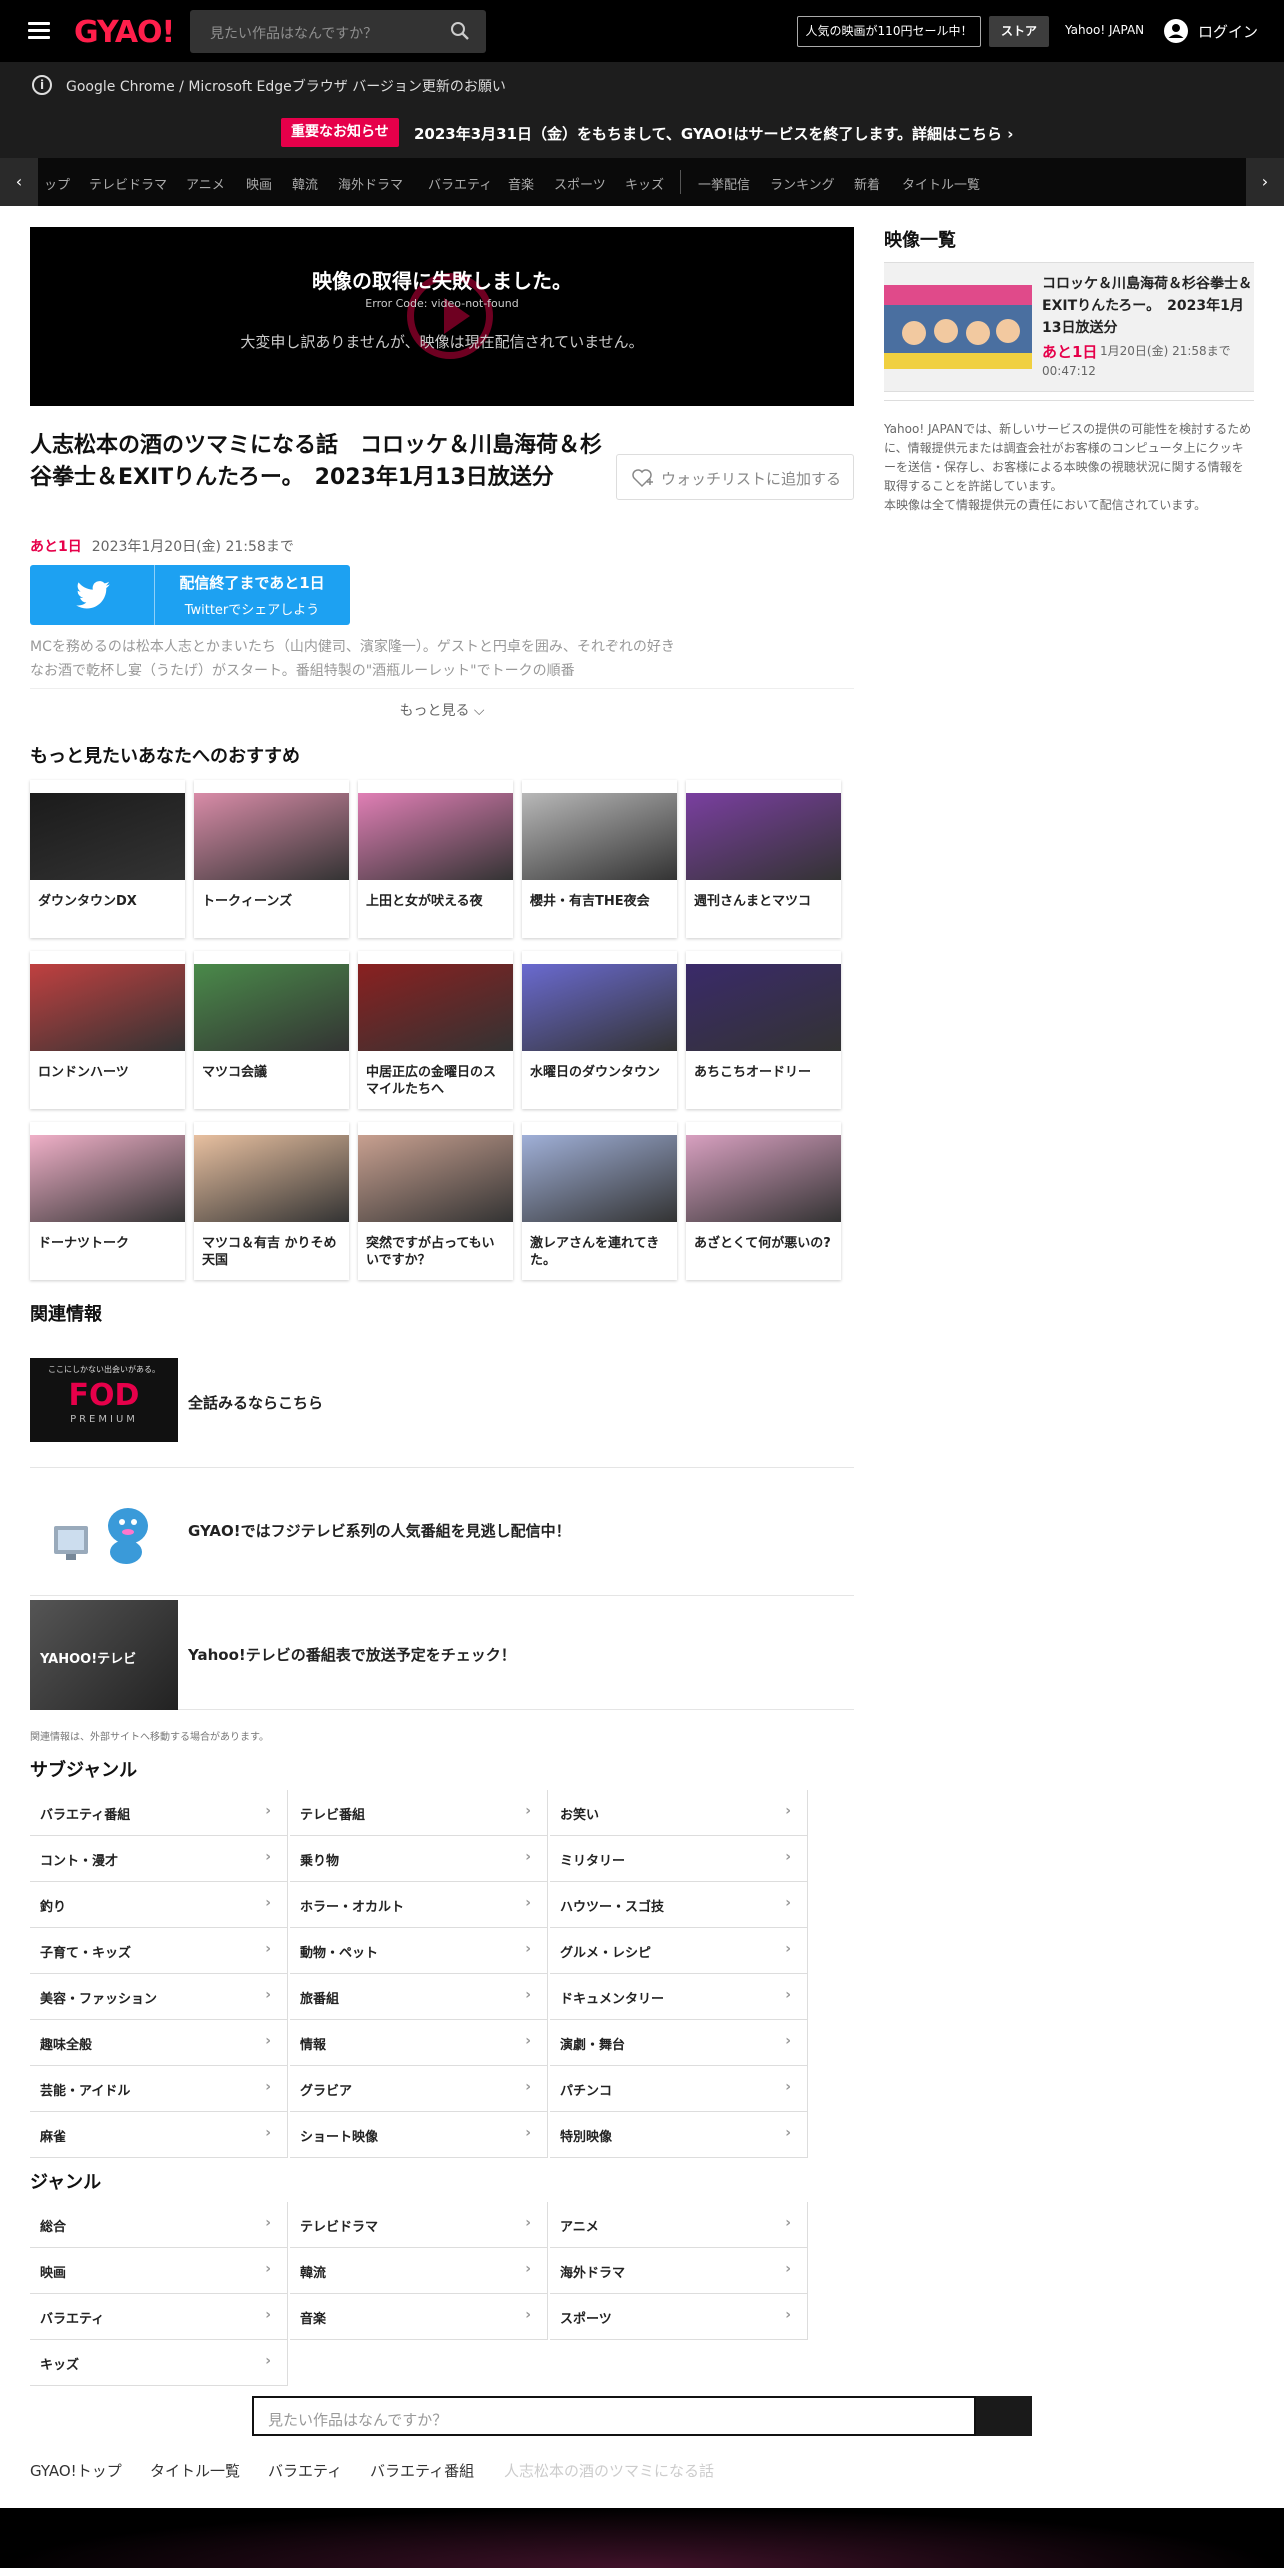  I want to click on footer-search-button, so click(1004, 2416).